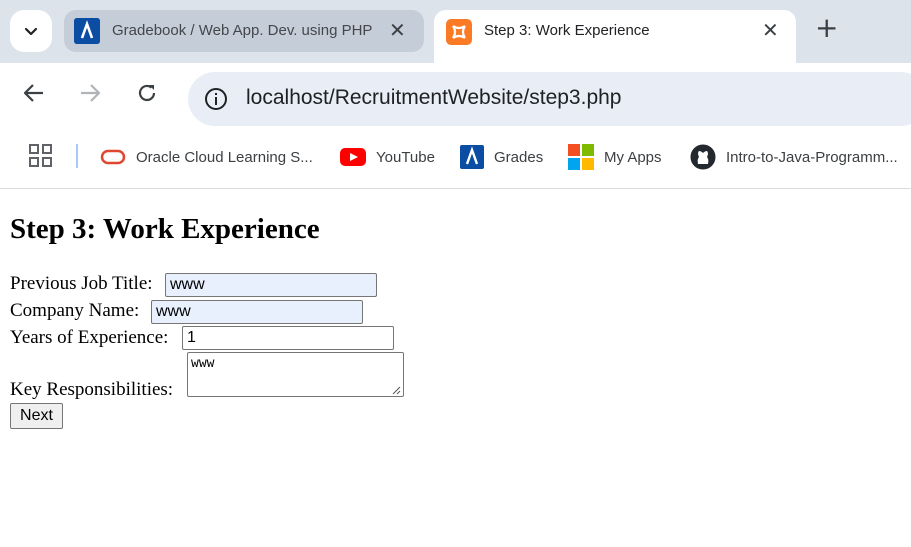  I want to click on chevron-down-icon, so click(31, 31).